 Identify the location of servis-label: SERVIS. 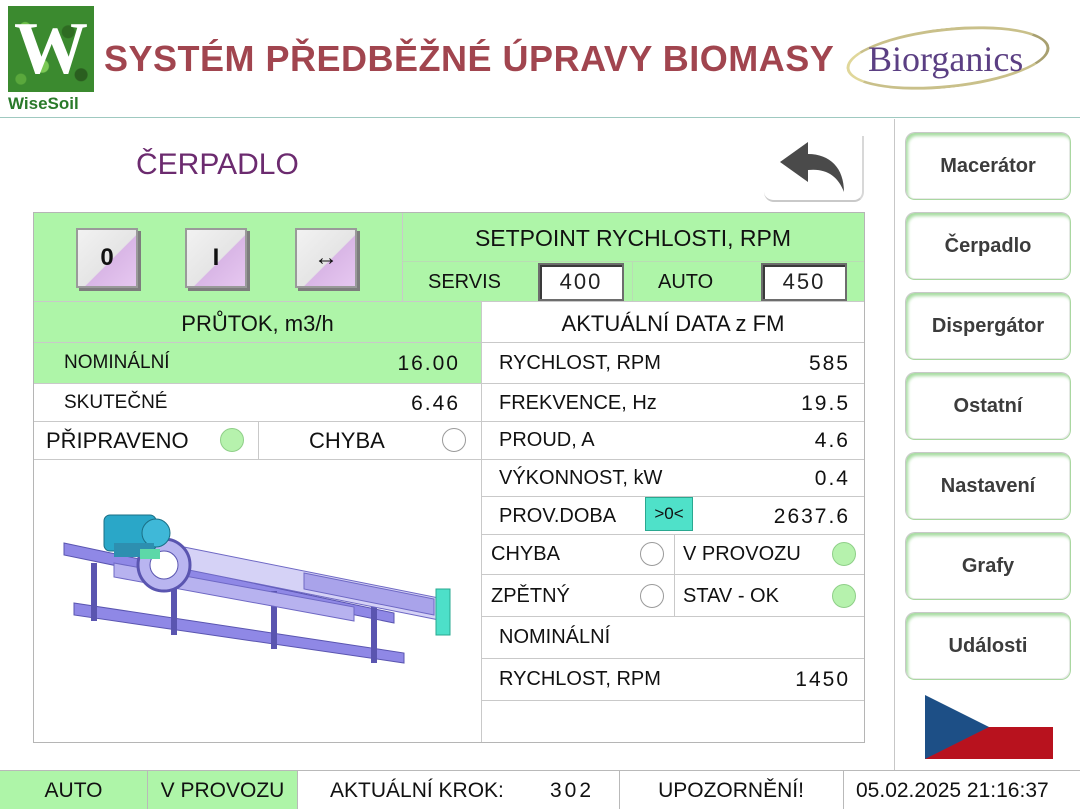
(464, 282).